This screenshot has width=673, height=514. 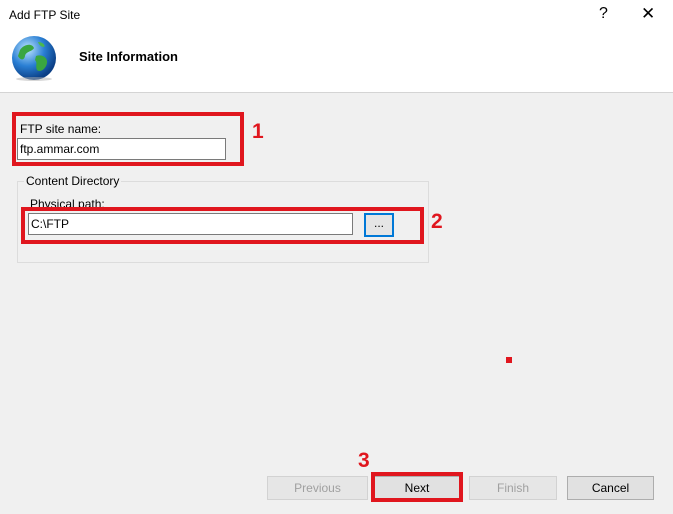 I want to click on annotation-number-3: 3, so click(x=364, y=460).